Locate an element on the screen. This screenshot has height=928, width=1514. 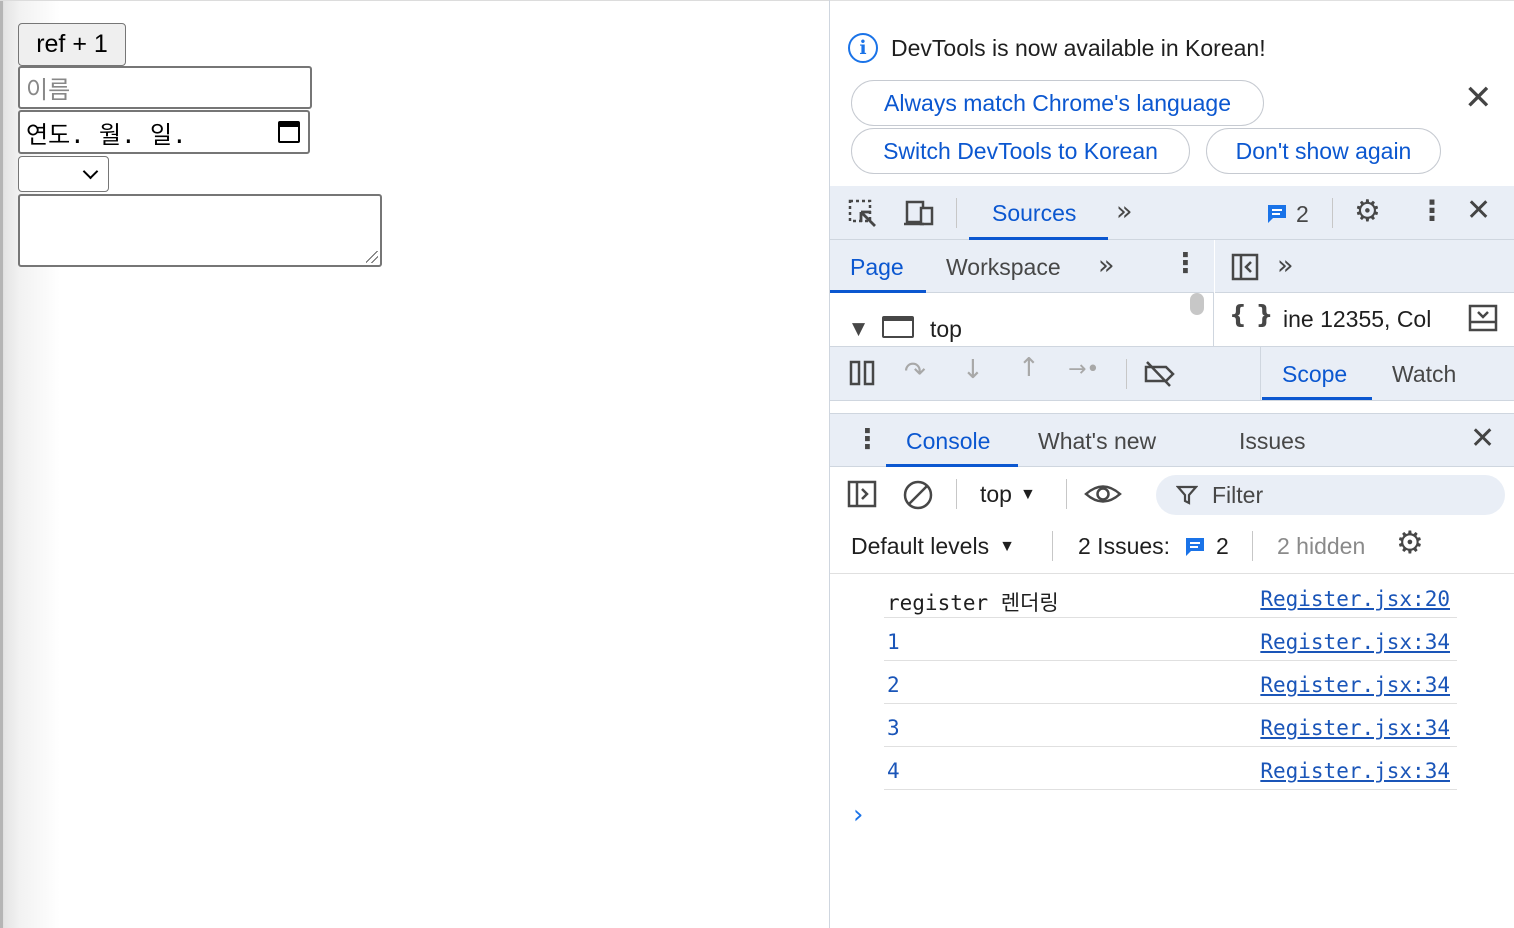
step-out-icon: ↑ is located at coordinates (1029, 368).